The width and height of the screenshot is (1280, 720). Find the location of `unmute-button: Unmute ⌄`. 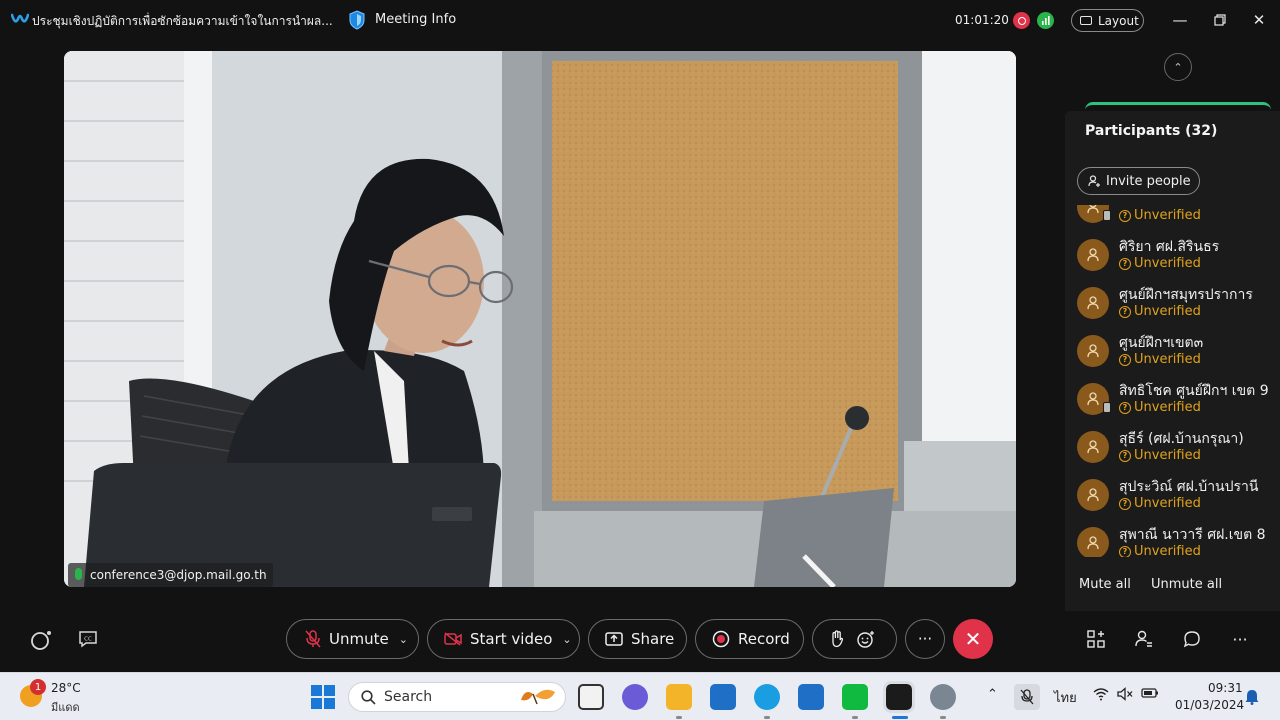

unmute-button: Unmute ⌄ is located at coordinates (352, 639).